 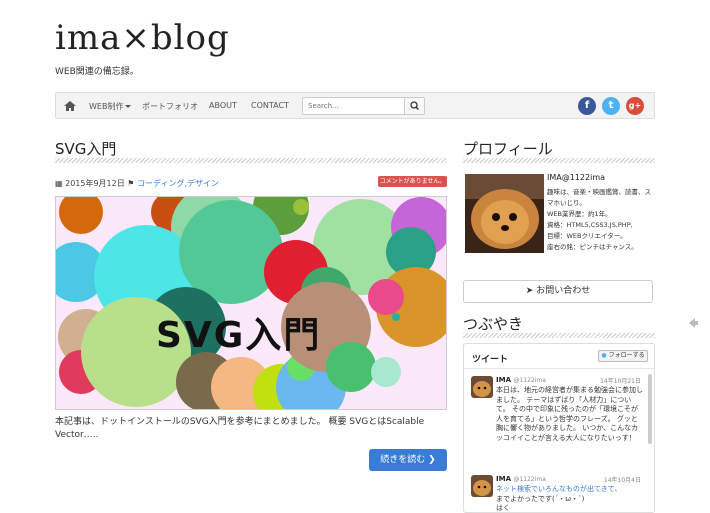 What do you see at coordinates (128, 106) in the screenshot?
I see `chevron-down-icon` at bounding box center [128, 106].